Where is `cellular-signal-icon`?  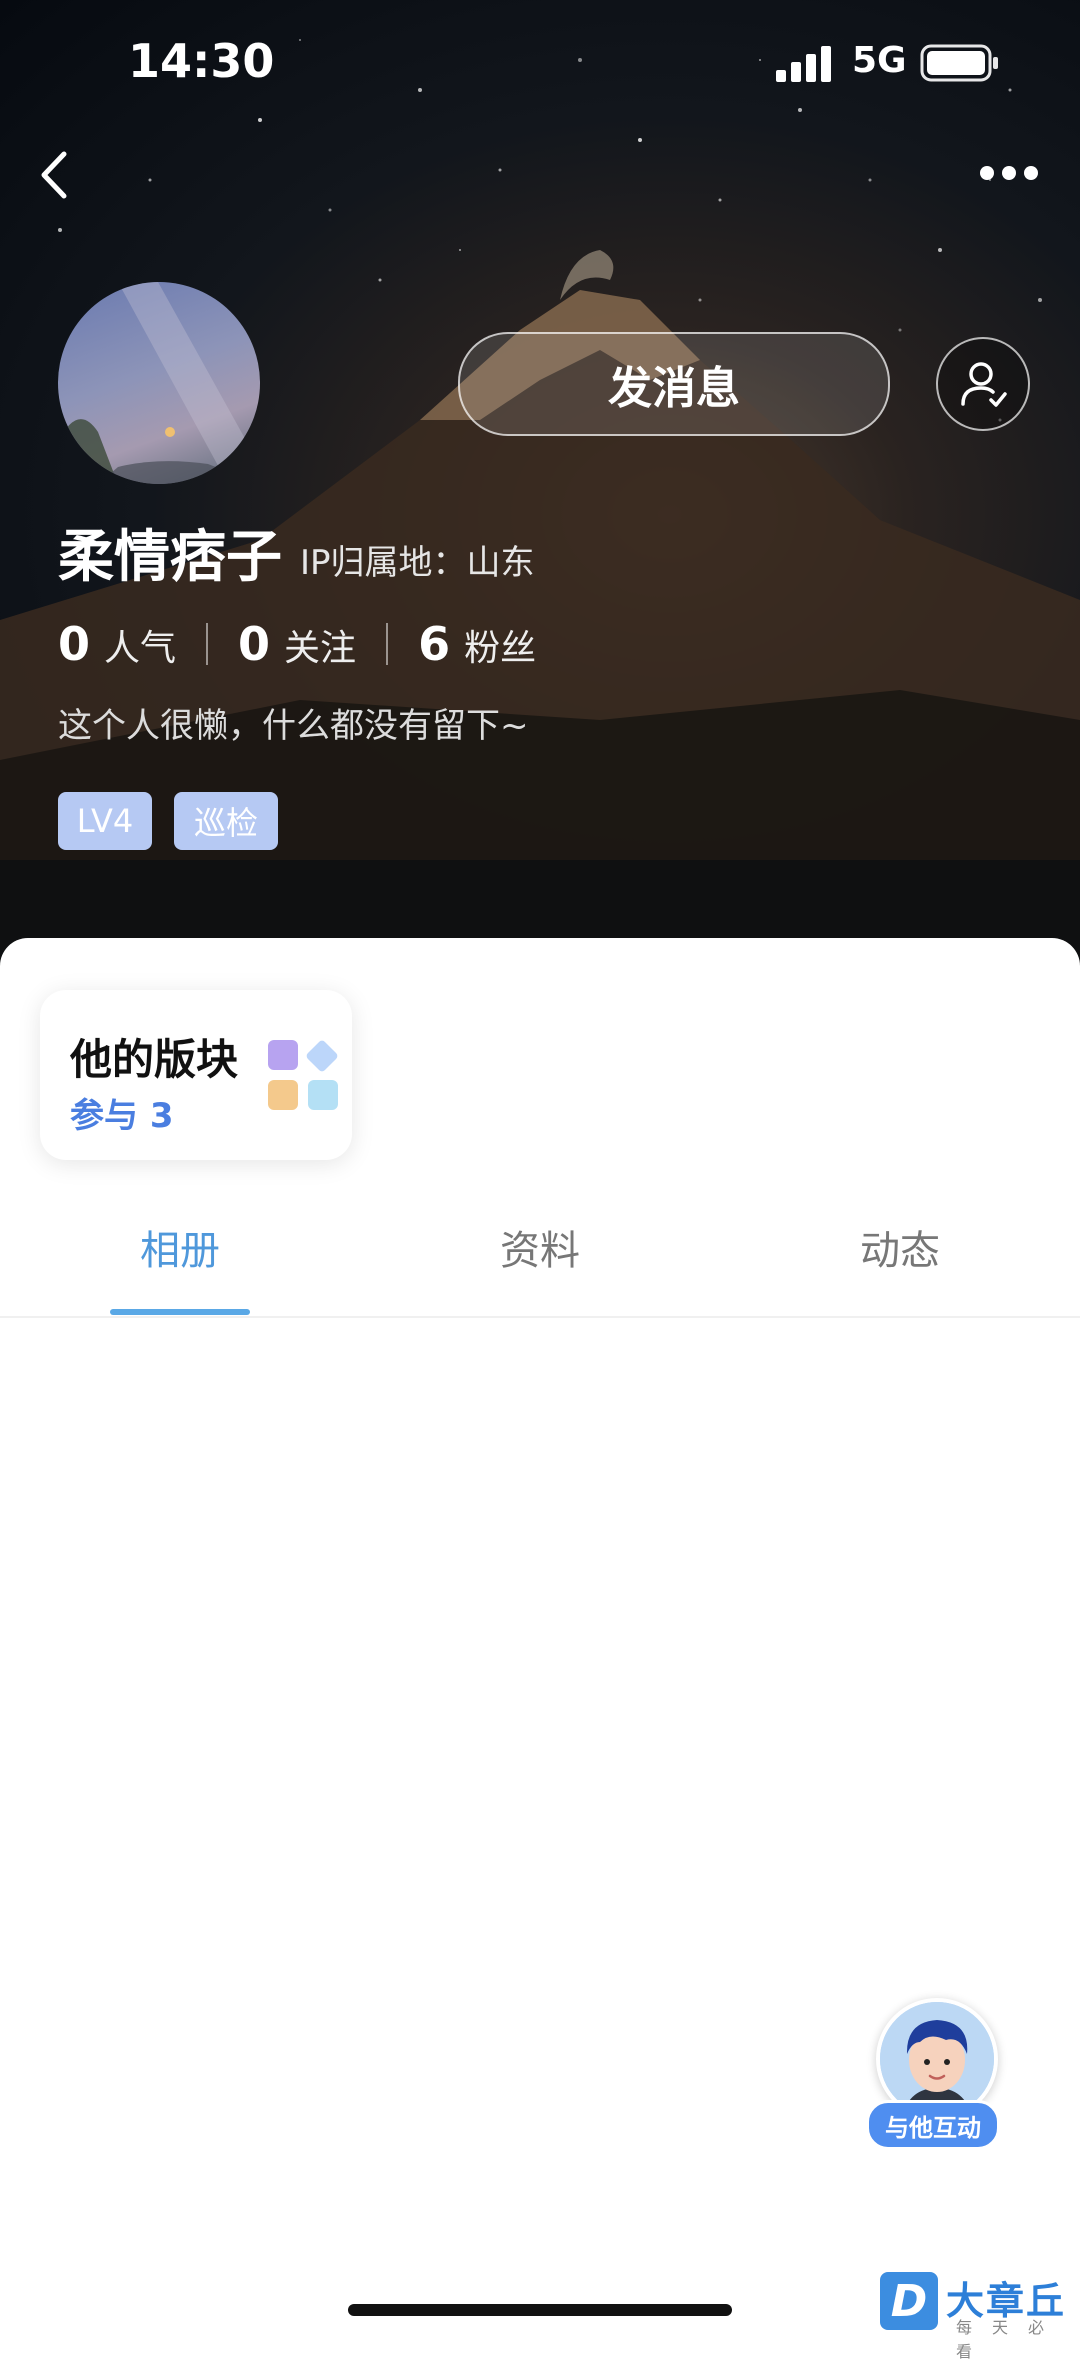
cellular-signal-icon is located at coordinates (803, 64).